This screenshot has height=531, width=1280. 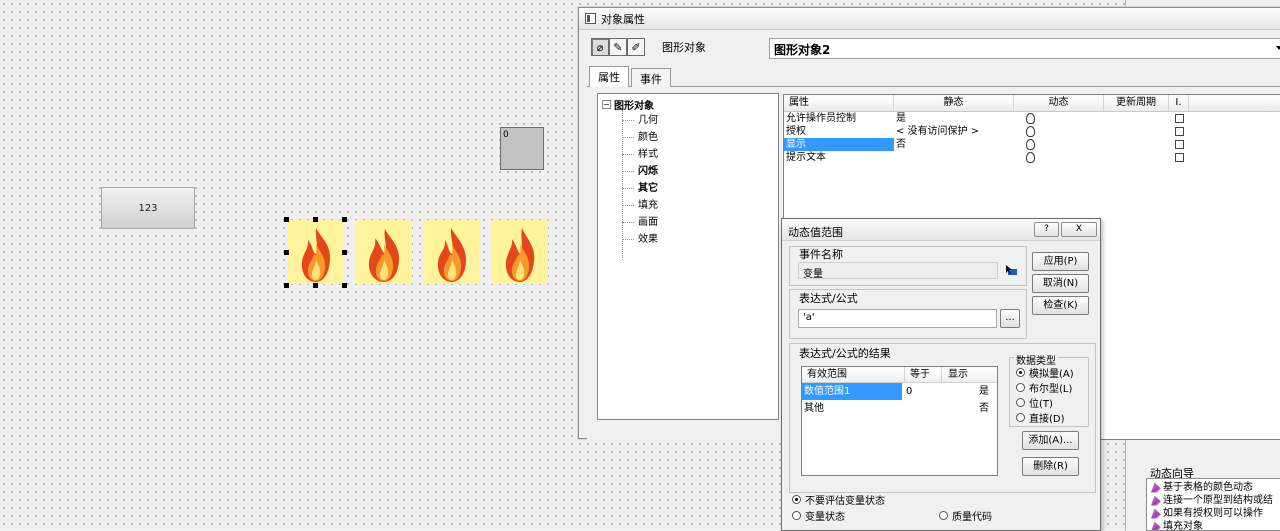 I want to click on dynamic-wizard-list: 基于表格的颜色动态 连接一个原型到结构或结 如果有授权则可以操作 填充对象, so click(x=1213, y=504).